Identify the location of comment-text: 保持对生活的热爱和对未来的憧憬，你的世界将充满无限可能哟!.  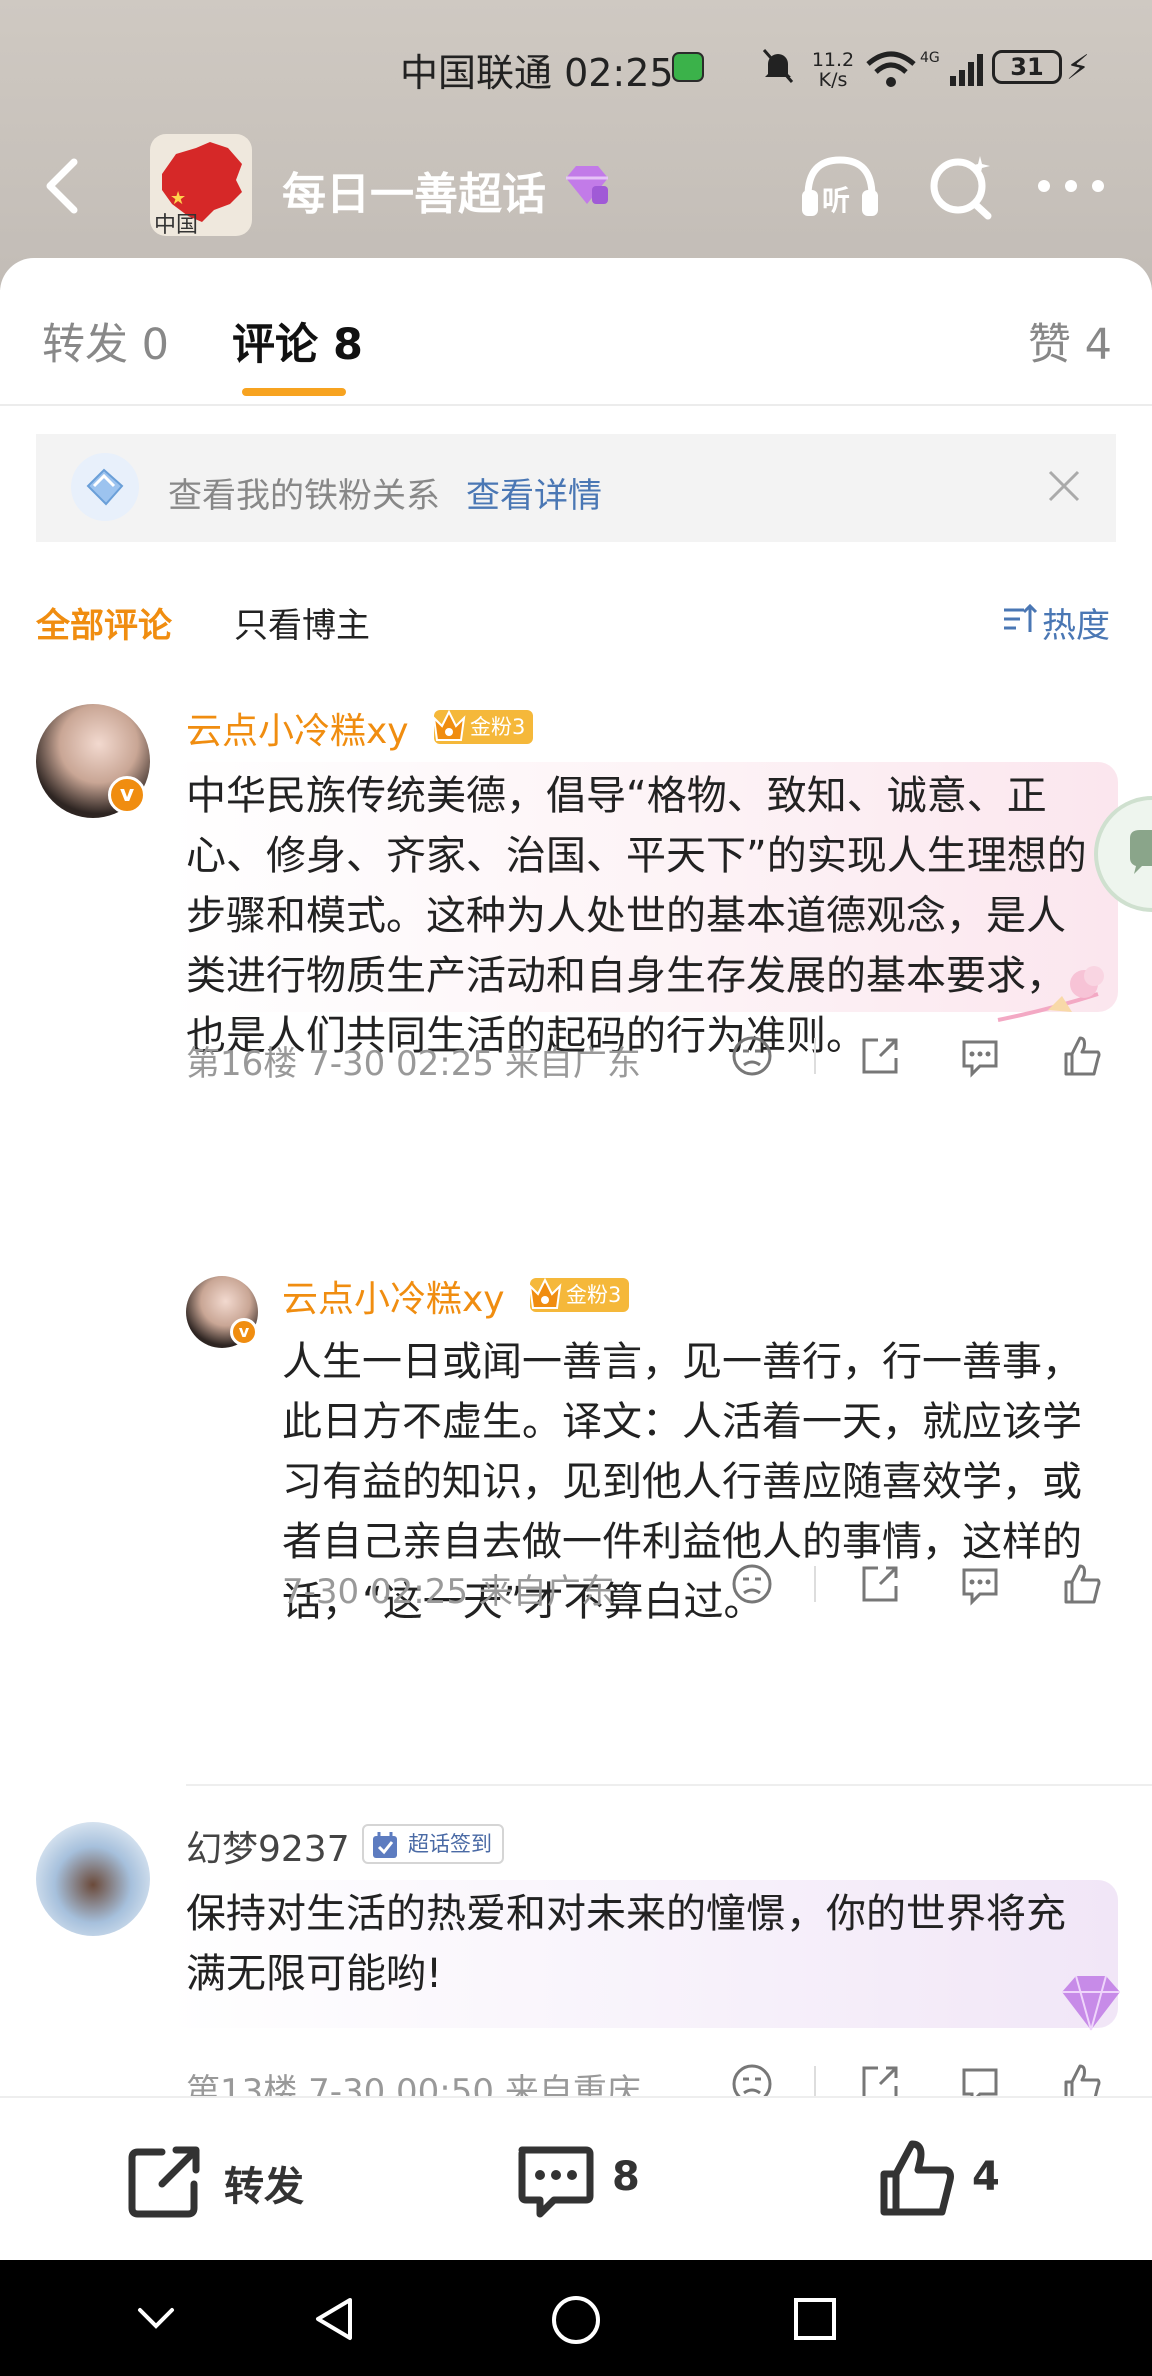
(641, 1944).